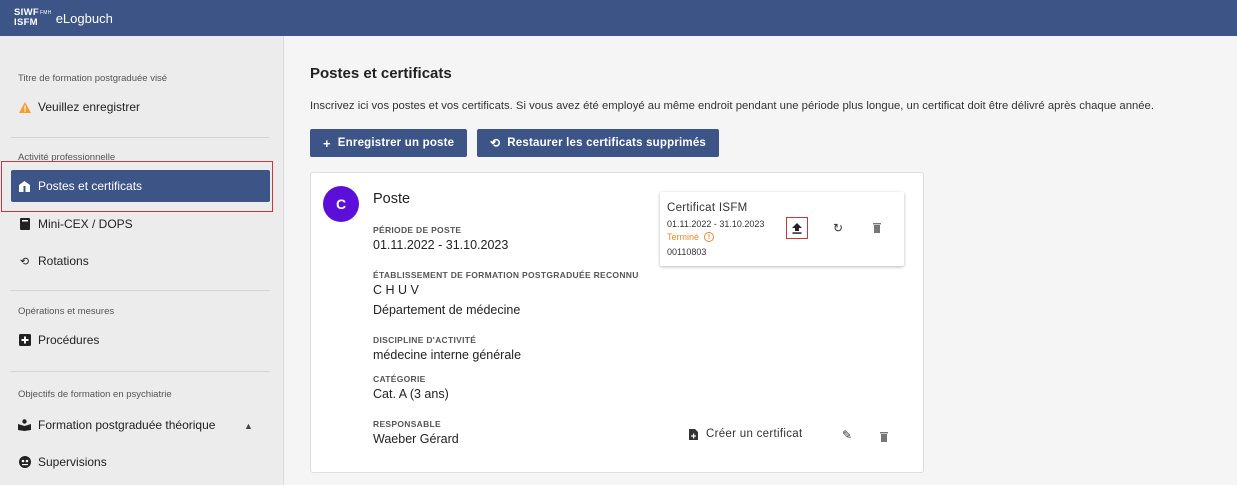  Describe the element at coordinates (693, 434) in the screenshot. I see `file-plus-icon` at that location.